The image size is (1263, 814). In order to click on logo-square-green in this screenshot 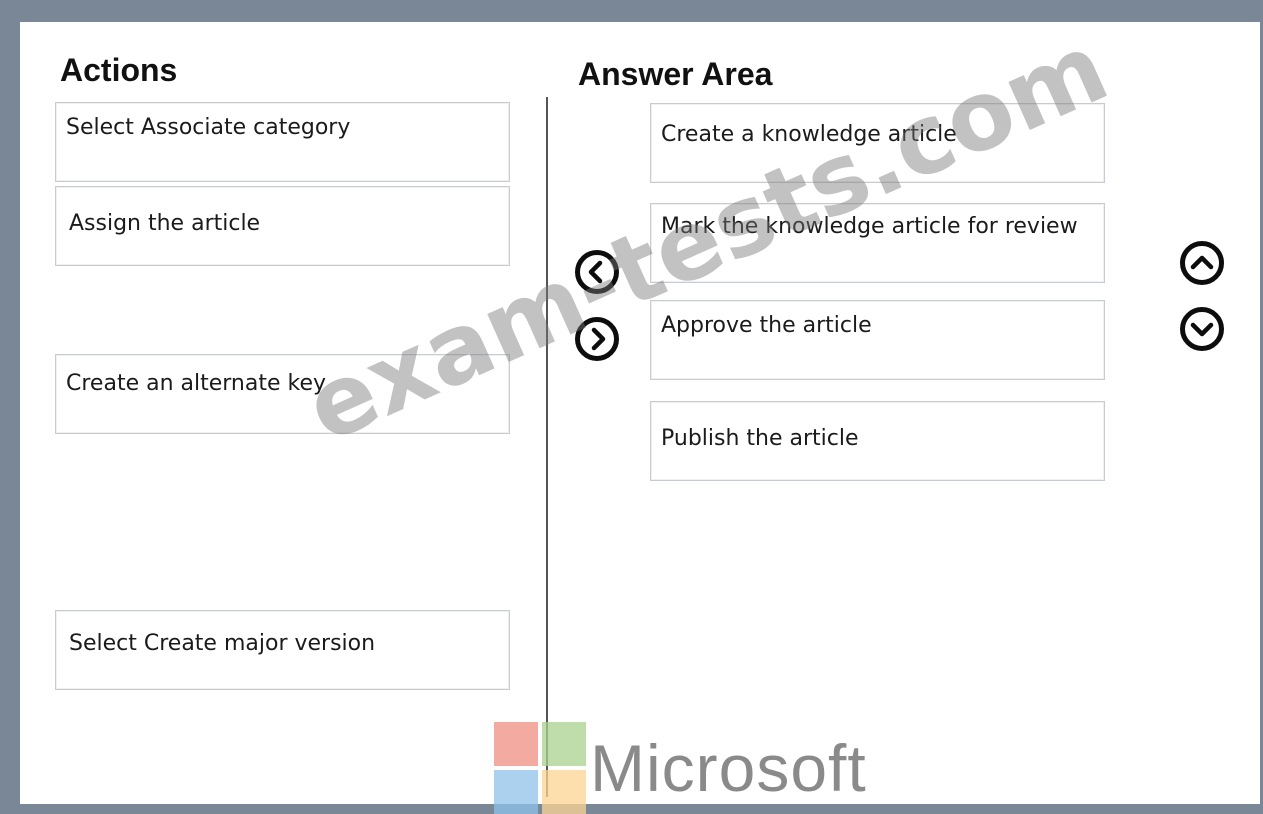, I will do `click(564, 744)`.